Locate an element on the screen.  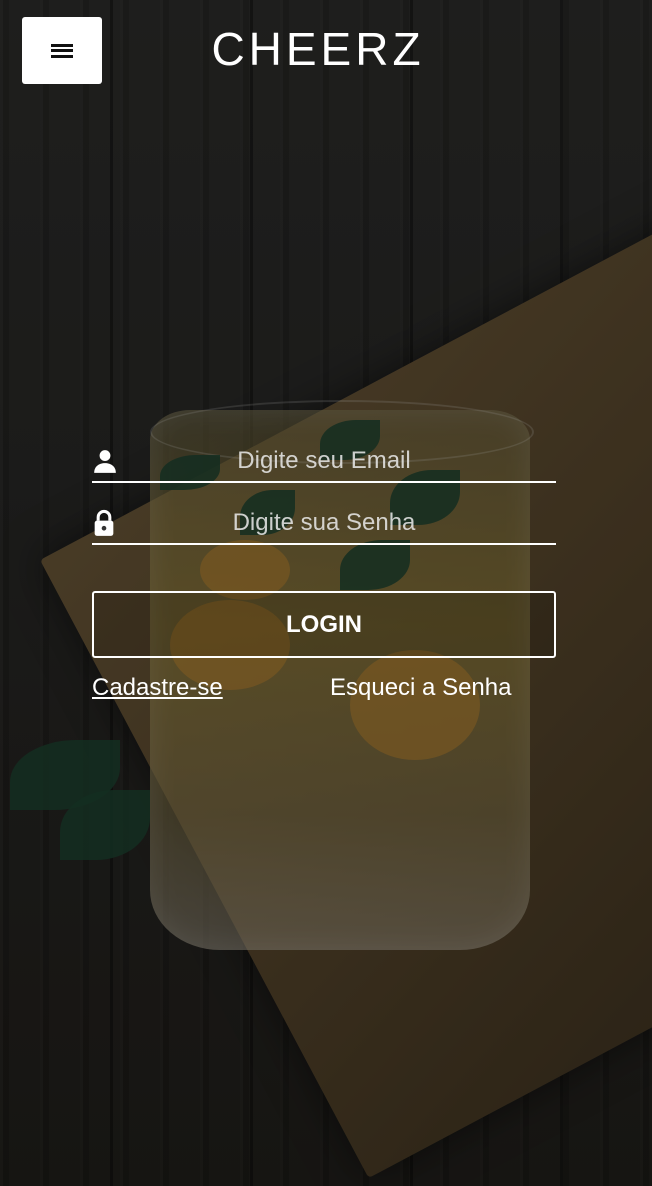
app-logo: CHEERZ is located at coordinates (318, 49).